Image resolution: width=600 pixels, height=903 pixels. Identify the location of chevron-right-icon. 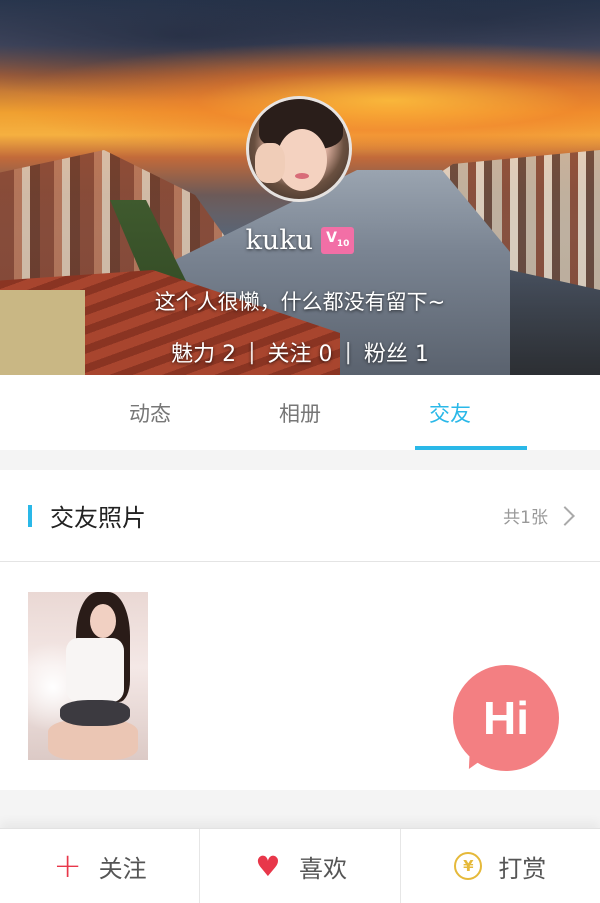
(565, 515).